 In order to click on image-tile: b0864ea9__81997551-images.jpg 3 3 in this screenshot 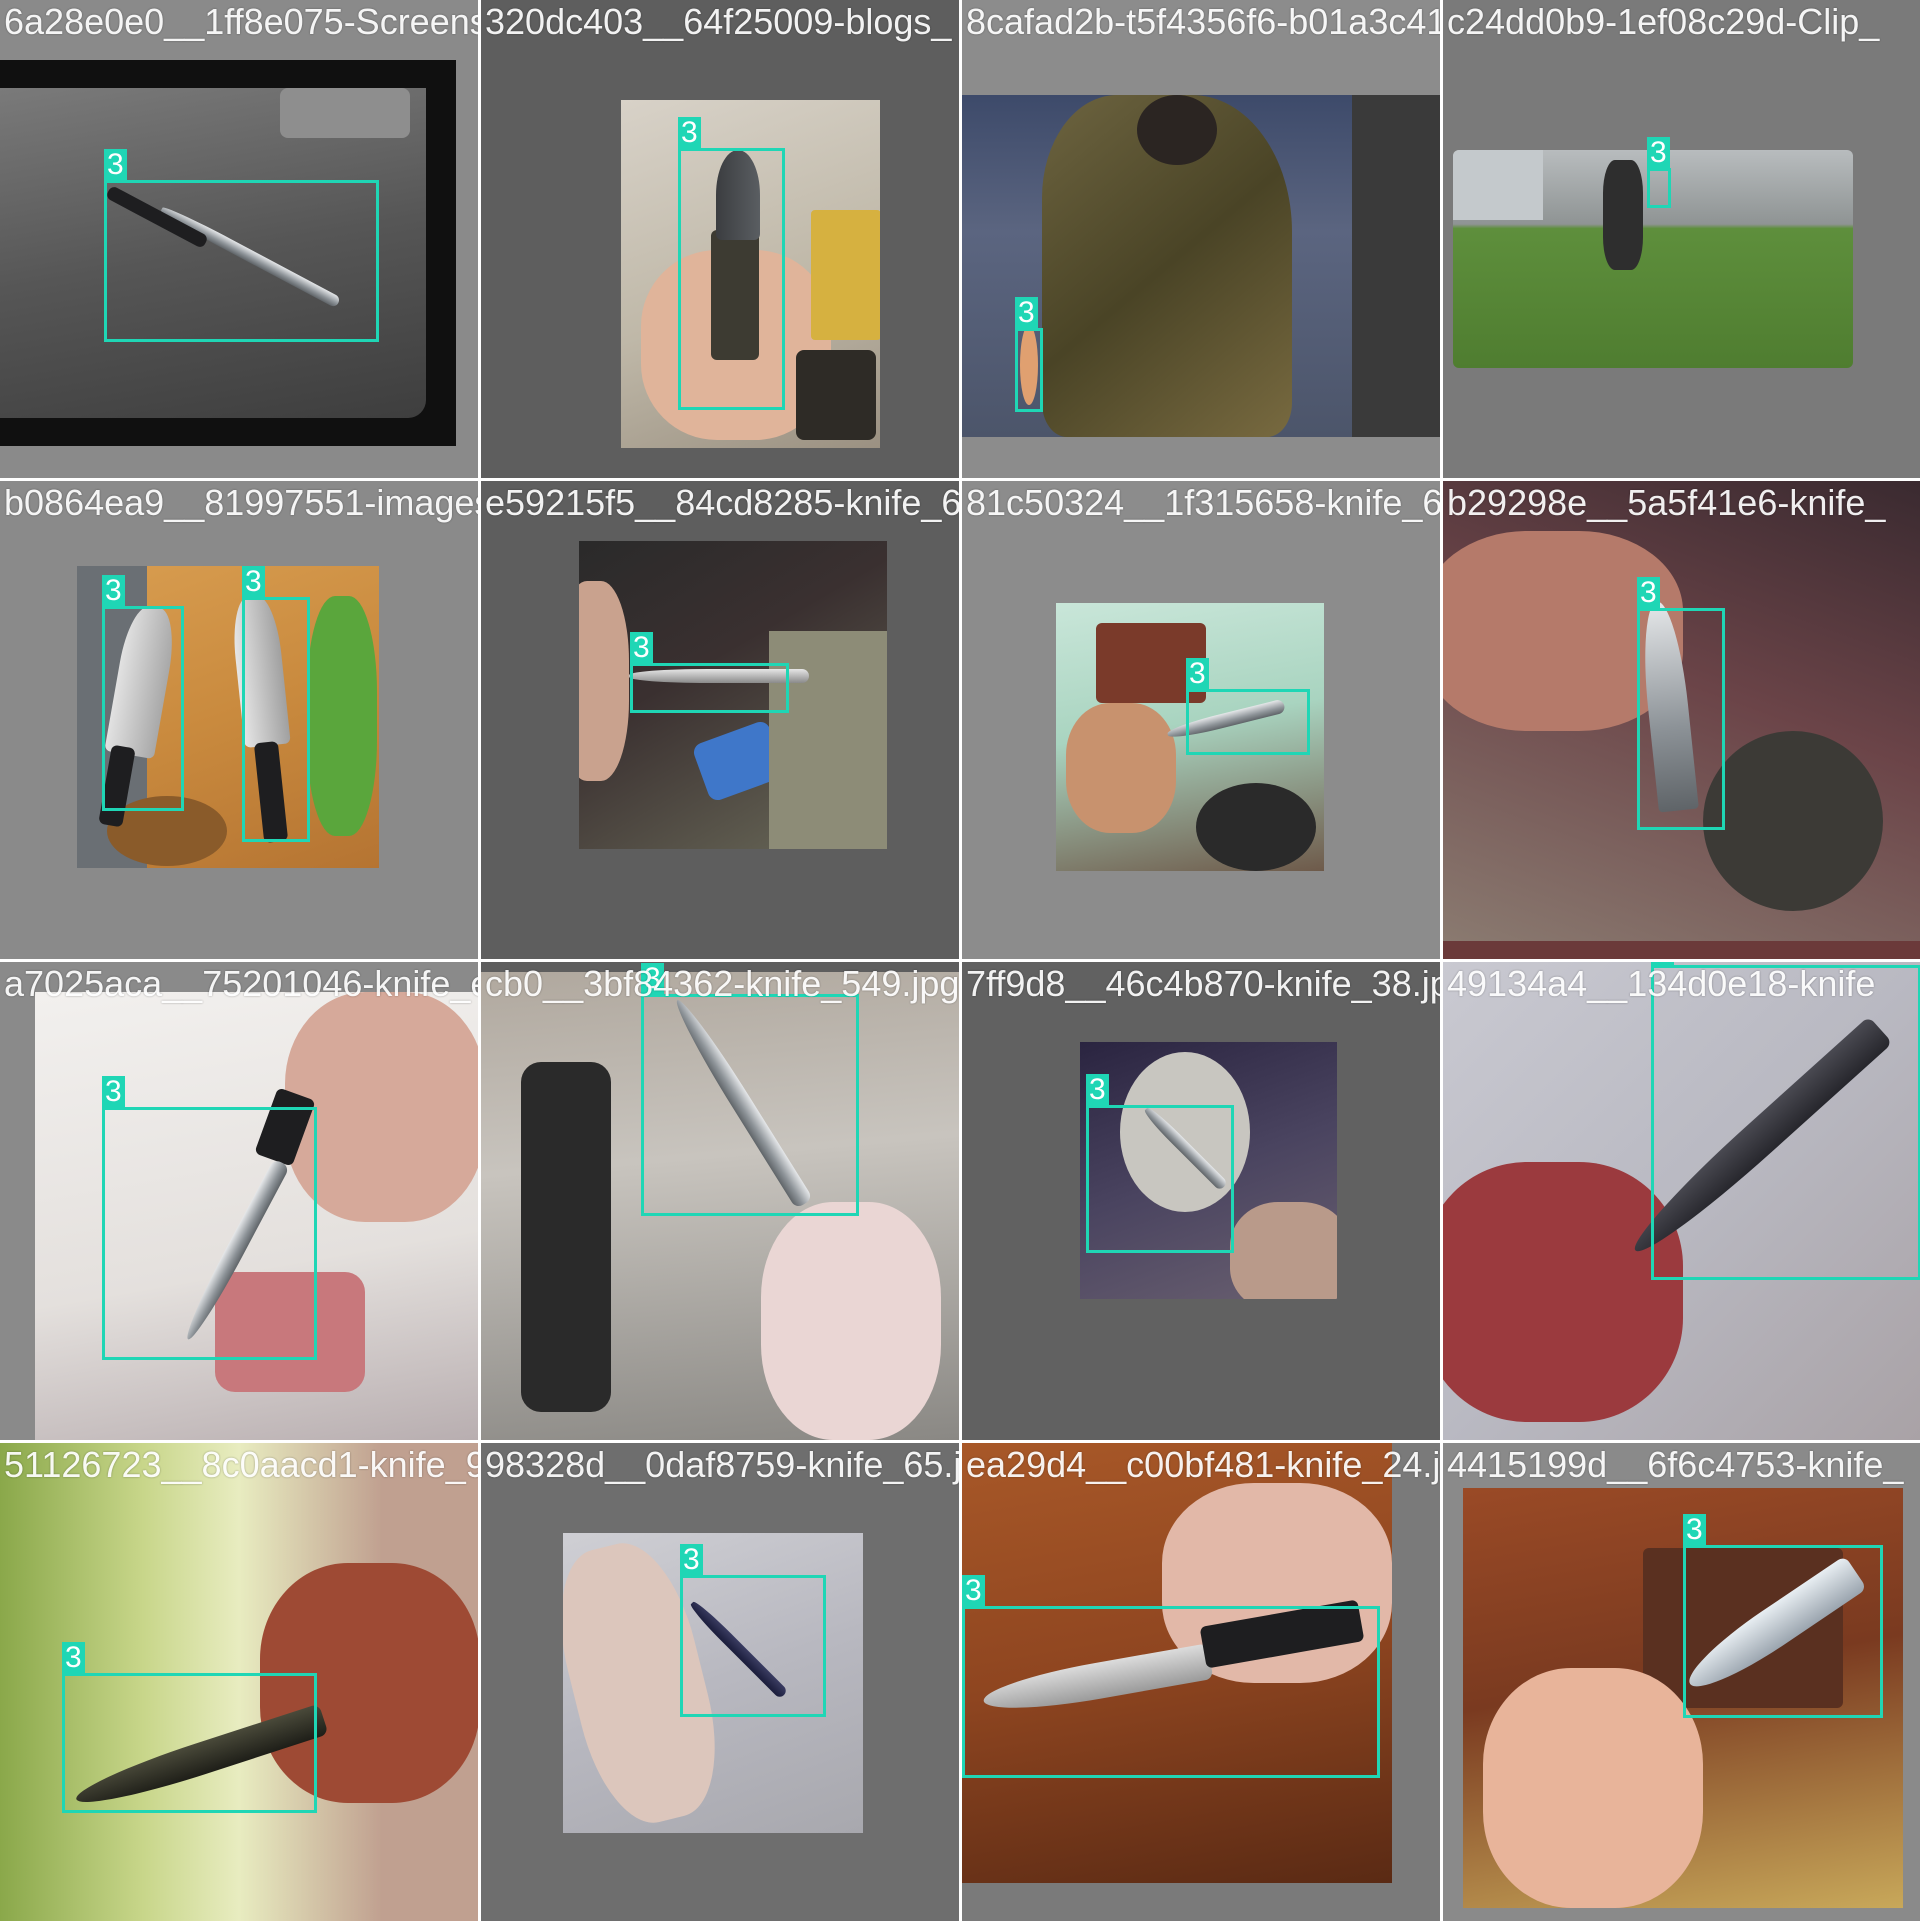, I will do `click(239, 720)`.